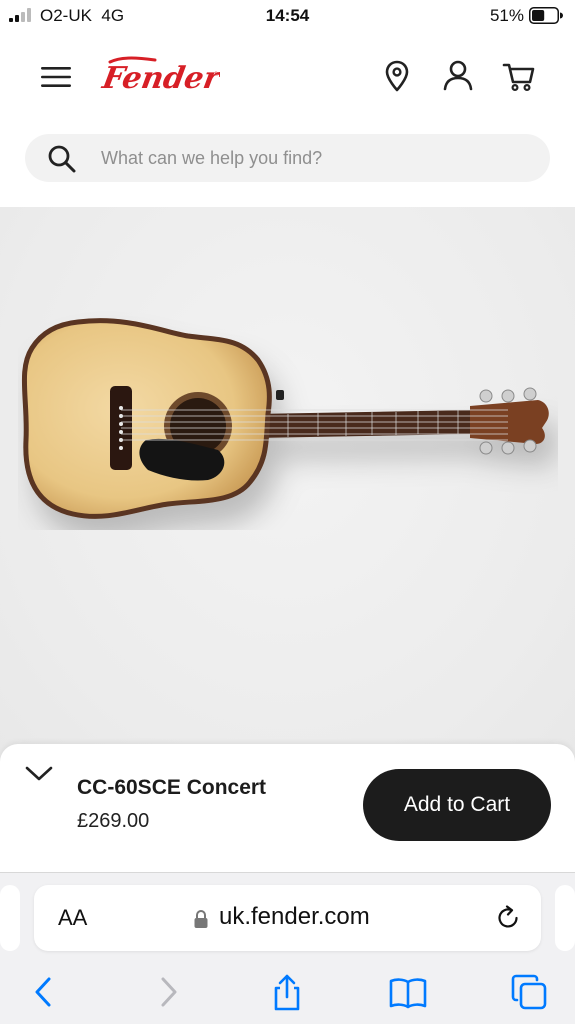  I want to click on reload-icon, so click(508, 918).